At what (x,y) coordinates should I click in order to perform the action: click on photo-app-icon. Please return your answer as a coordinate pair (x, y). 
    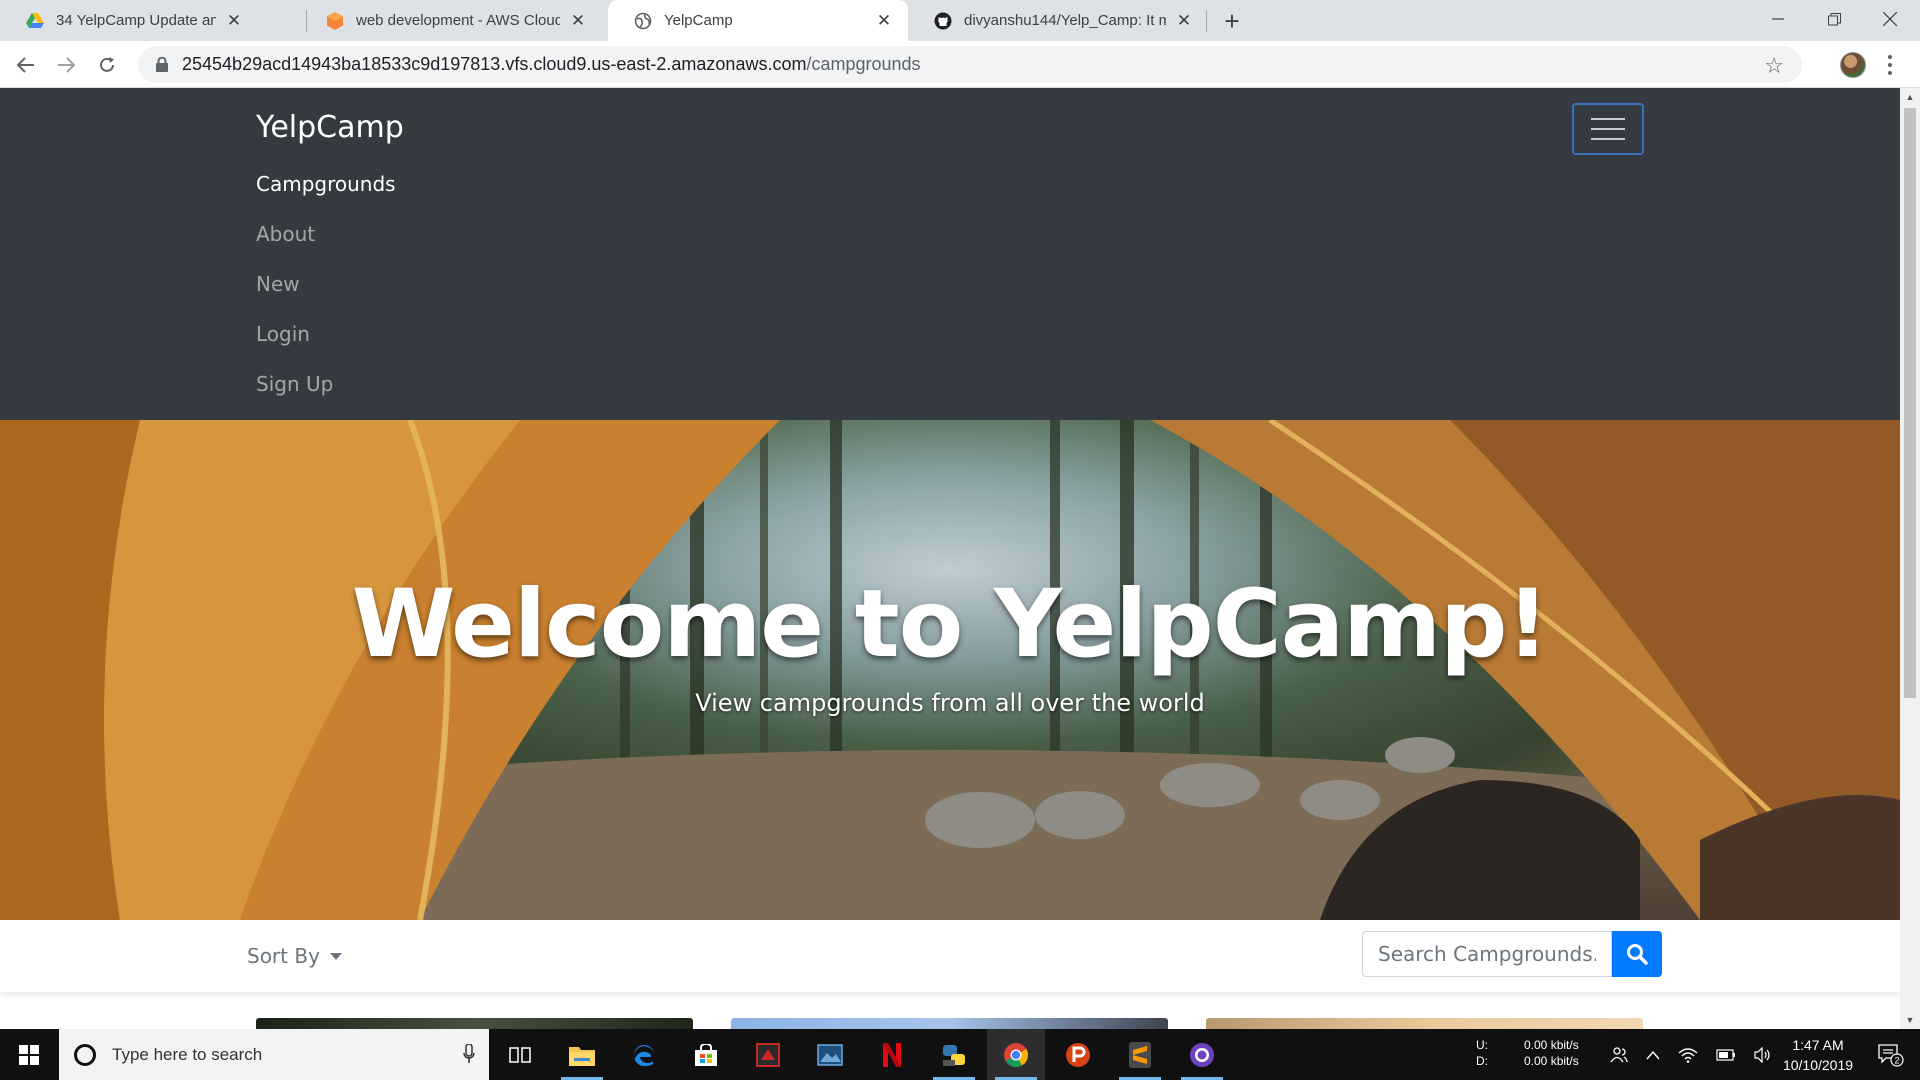
    Looking at the image, I should click on (830, 1054).